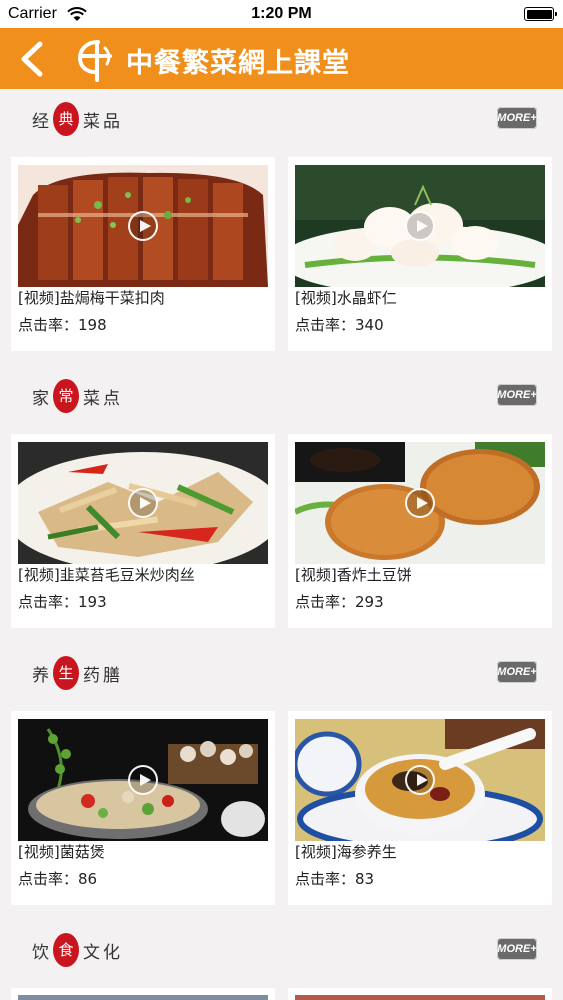  I want to click on video-title: [视频]海参养生, so click(346, 852).